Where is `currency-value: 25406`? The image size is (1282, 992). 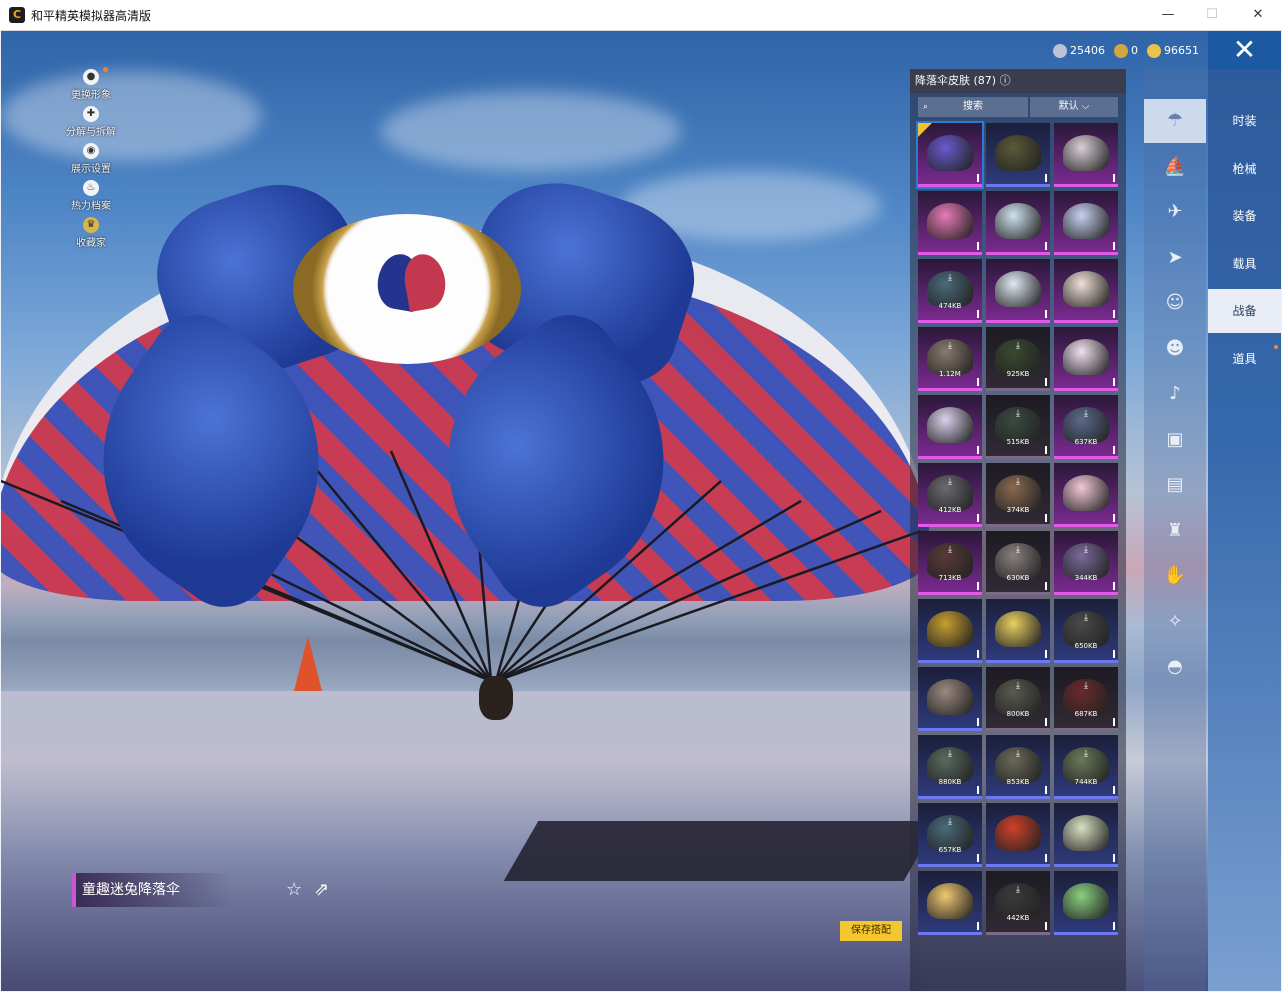
currency-value: 25406 is located at coordinates (1087, 50).